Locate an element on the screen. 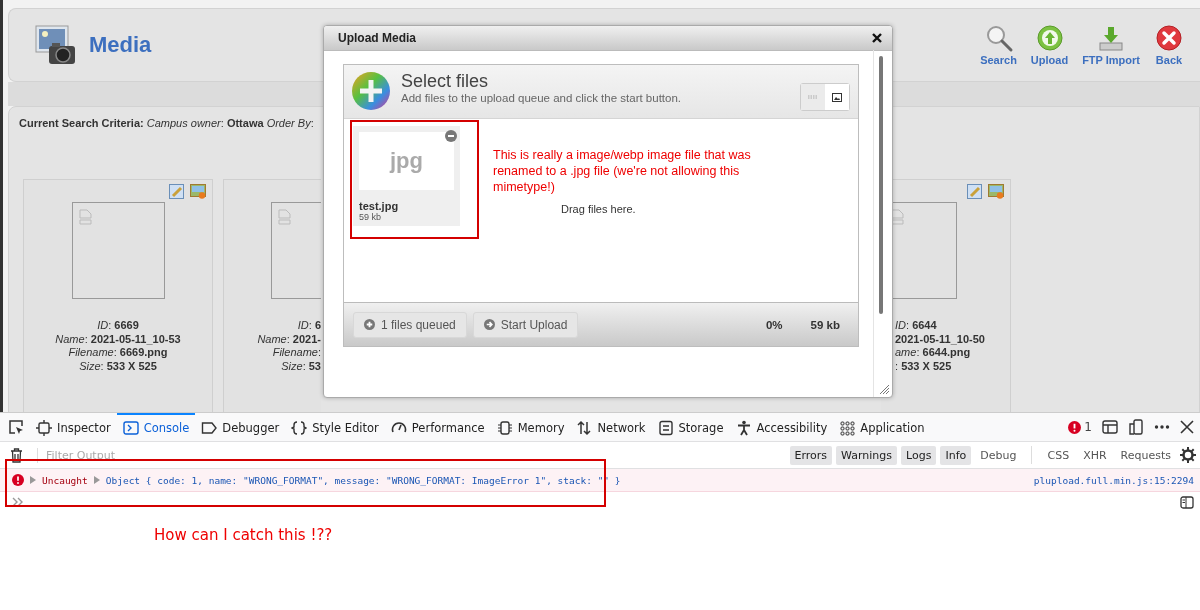 This screenshot has width=1200, height=610. error-count: 1 is located at coordinates (1088, 427).